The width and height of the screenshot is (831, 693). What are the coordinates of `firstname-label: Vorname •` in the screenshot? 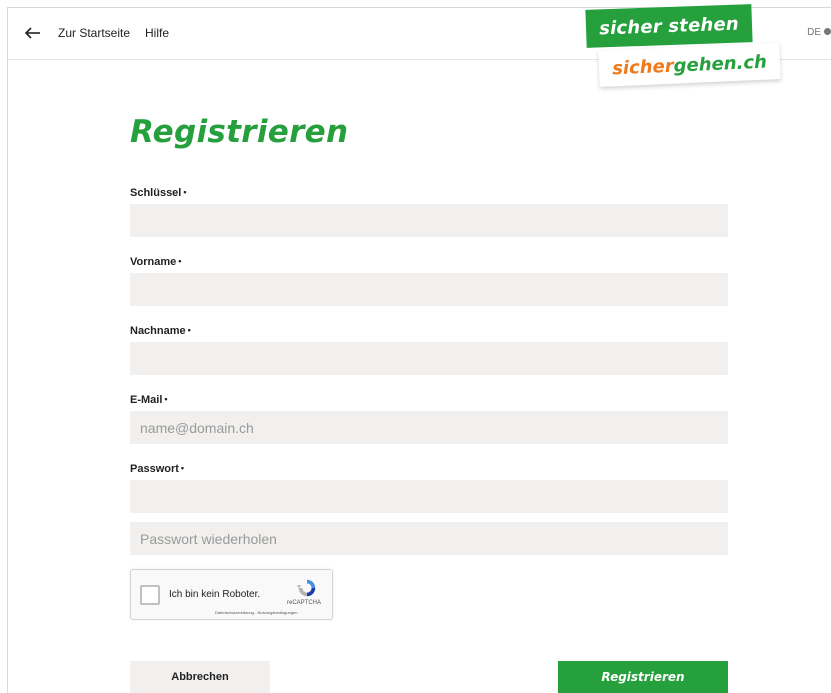 It's located at (155, 262).